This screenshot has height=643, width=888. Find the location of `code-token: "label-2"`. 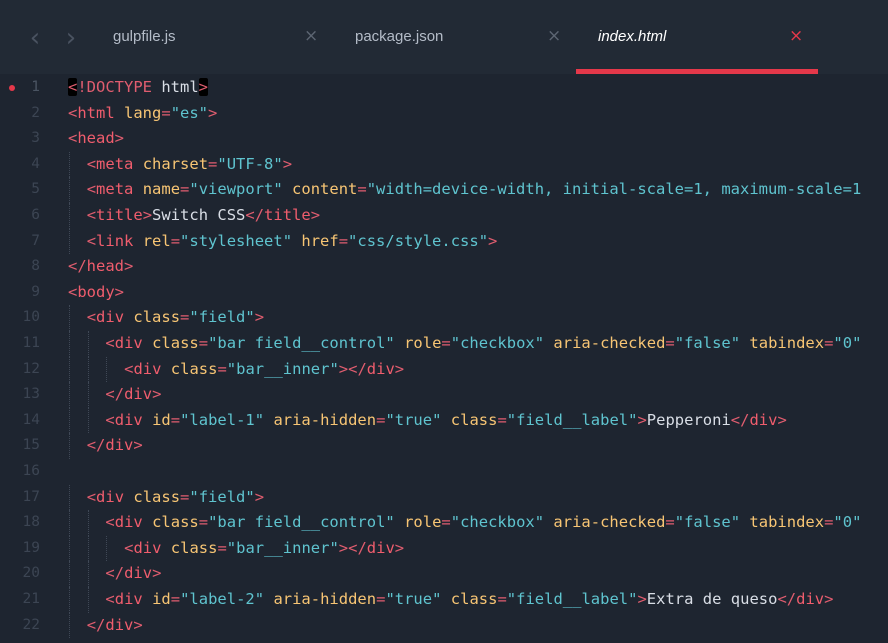

code-token: "label-2" is located at coordinates (222, 599).